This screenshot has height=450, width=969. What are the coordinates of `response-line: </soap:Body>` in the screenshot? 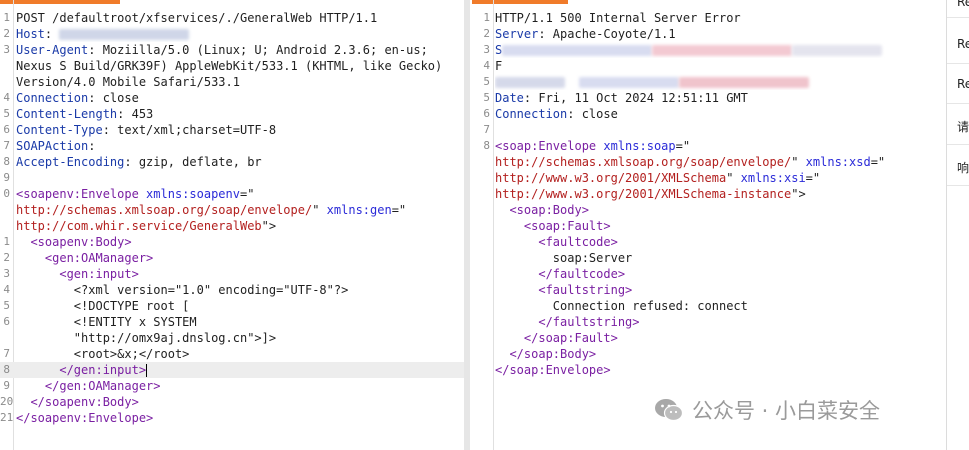 It's located at (708, 354).